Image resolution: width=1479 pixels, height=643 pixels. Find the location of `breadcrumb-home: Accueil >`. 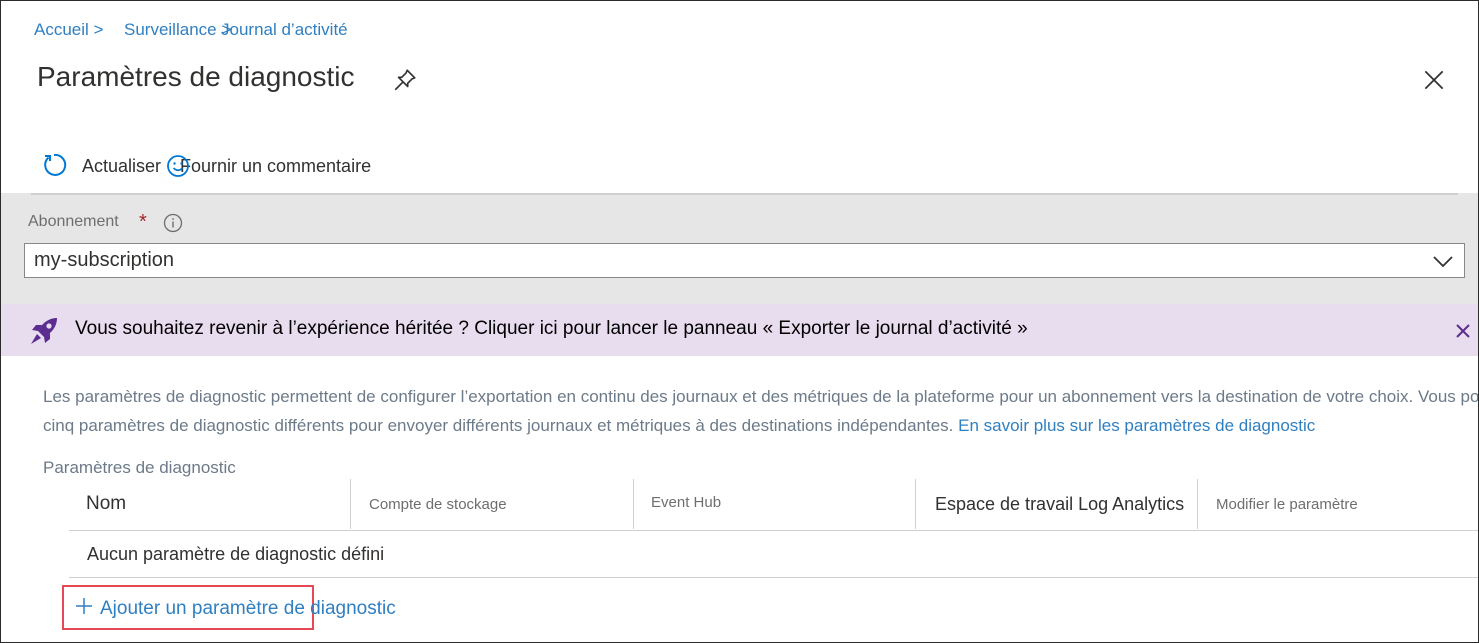

breadcrumb-home: Accueil > is located at coordinates (68, 30).